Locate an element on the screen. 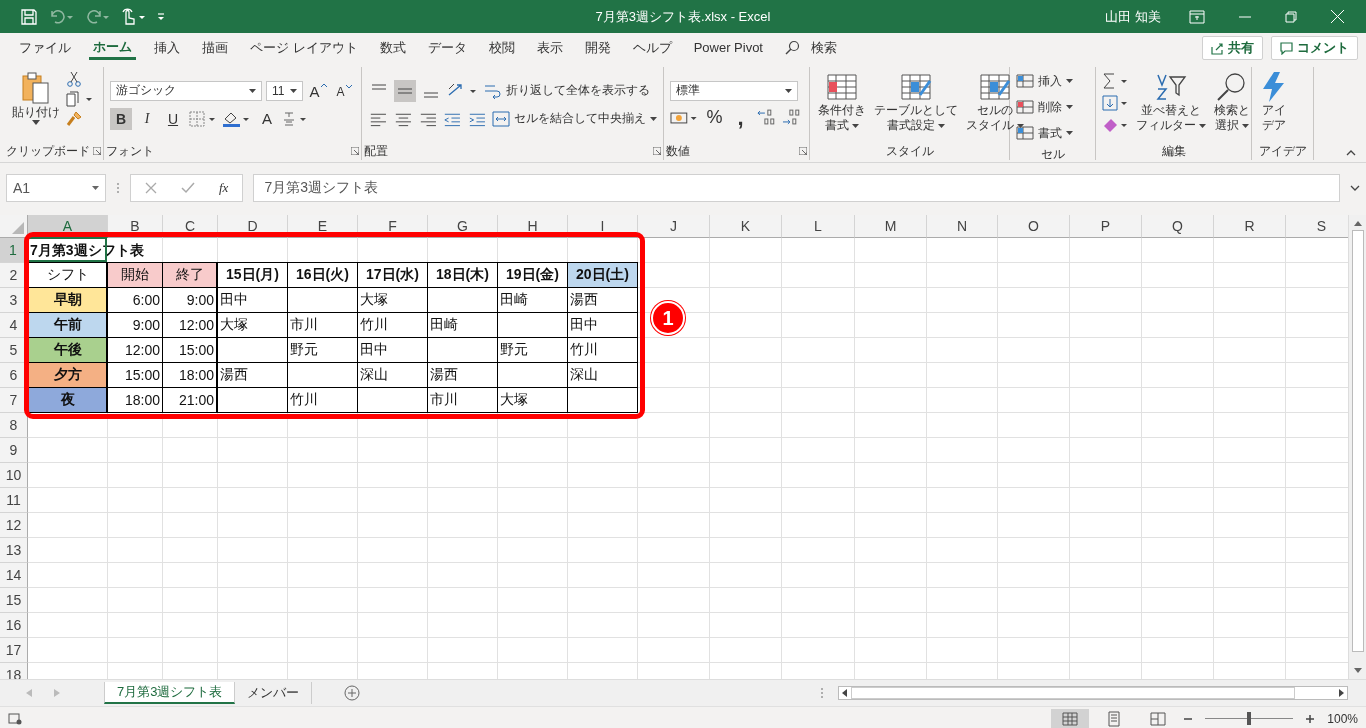  formula-input: 7月第3週シフト表 is located at coordinates (796, 187).